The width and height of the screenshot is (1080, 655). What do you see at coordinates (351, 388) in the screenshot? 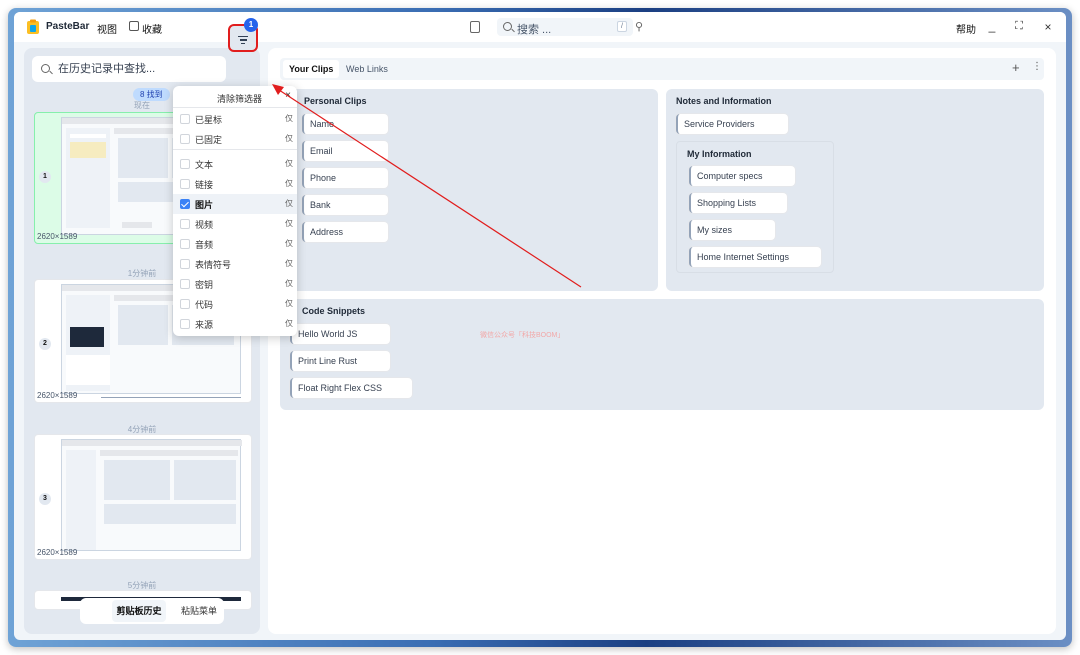
I see `clip-item: Float Right Flex CSS` at bounding box center [351, 388].